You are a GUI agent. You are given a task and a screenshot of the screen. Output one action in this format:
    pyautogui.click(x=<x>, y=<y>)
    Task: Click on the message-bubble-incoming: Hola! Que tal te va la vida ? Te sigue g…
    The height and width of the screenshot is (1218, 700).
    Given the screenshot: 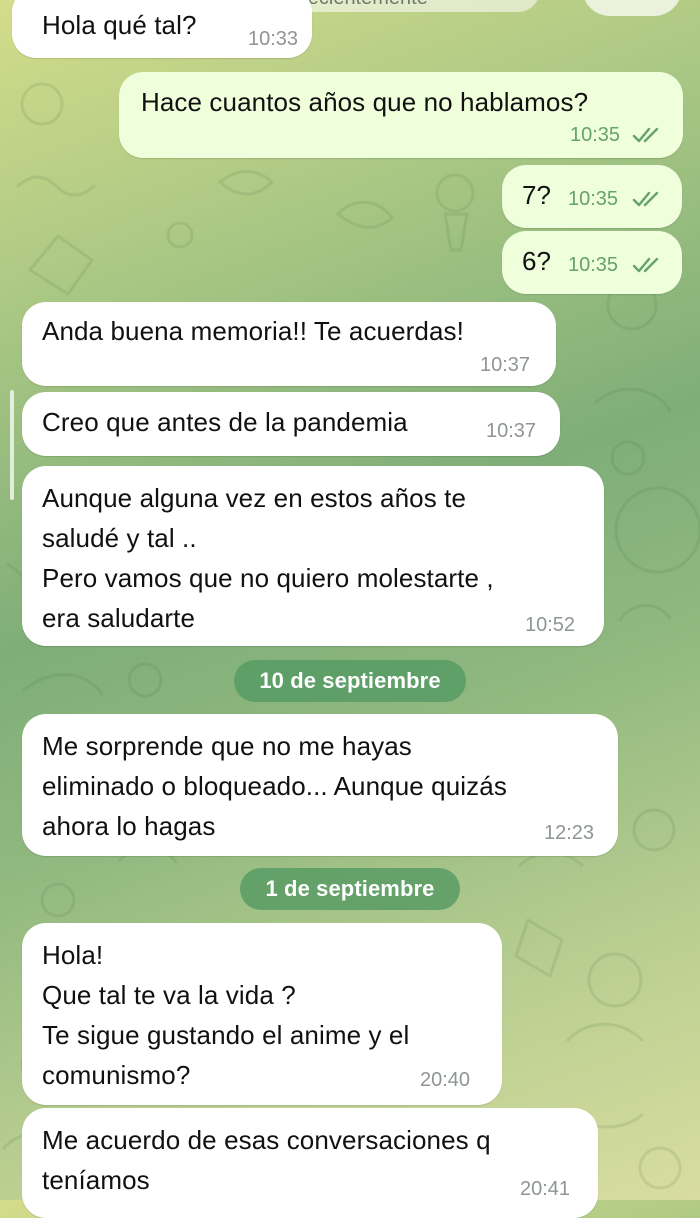 What is the action you would take?
    pyautogui.click(x=262, y=1014)
    